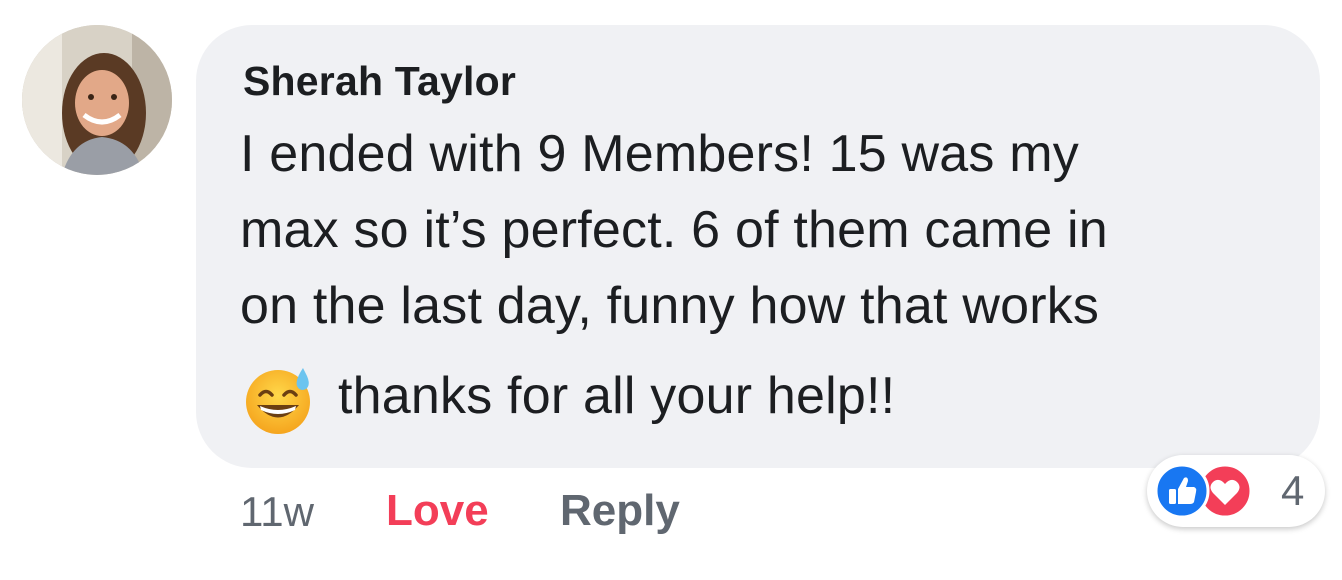 Image resolution: width=1342 pixels, height=580 pixels. Describe the element at coordinates (674, 230) in the screenshot. I see `comment-text-line: max so it’s perfect. 6 of them came in` at that location.